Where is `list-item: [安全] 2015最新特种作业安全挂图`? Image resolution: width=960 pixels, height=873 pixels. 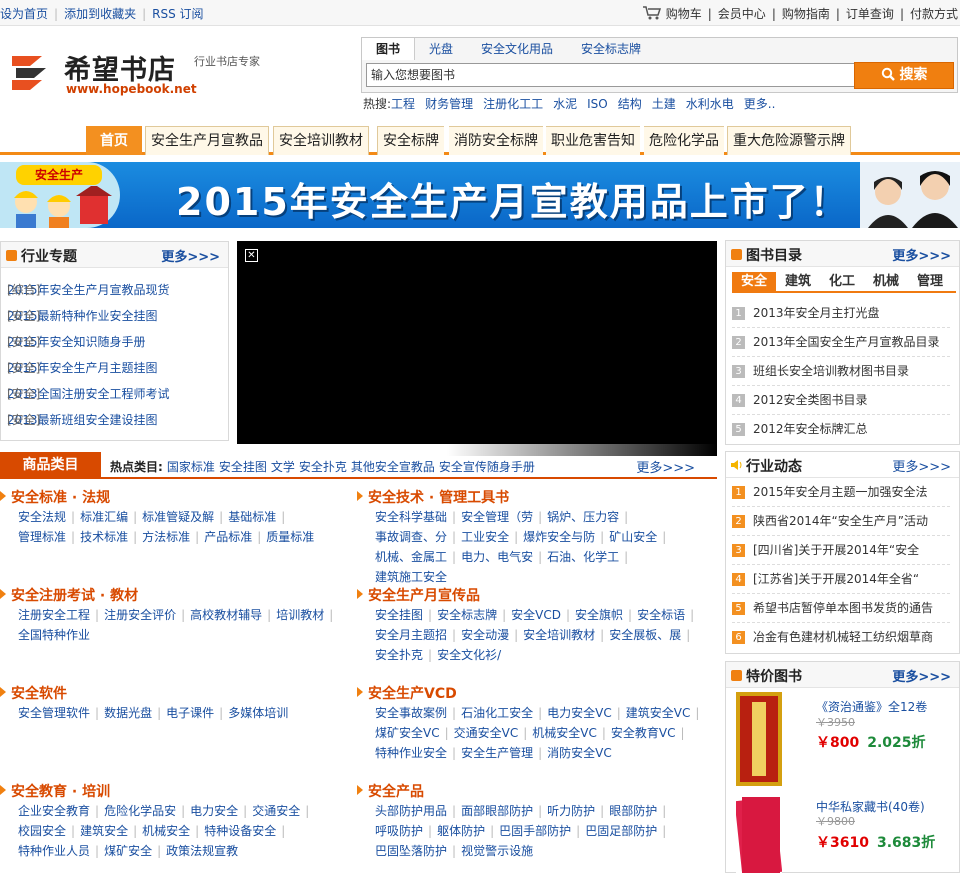 list-item: [安全] 2015最新特种作业安全挂图 is located at coordinates (82, 315).